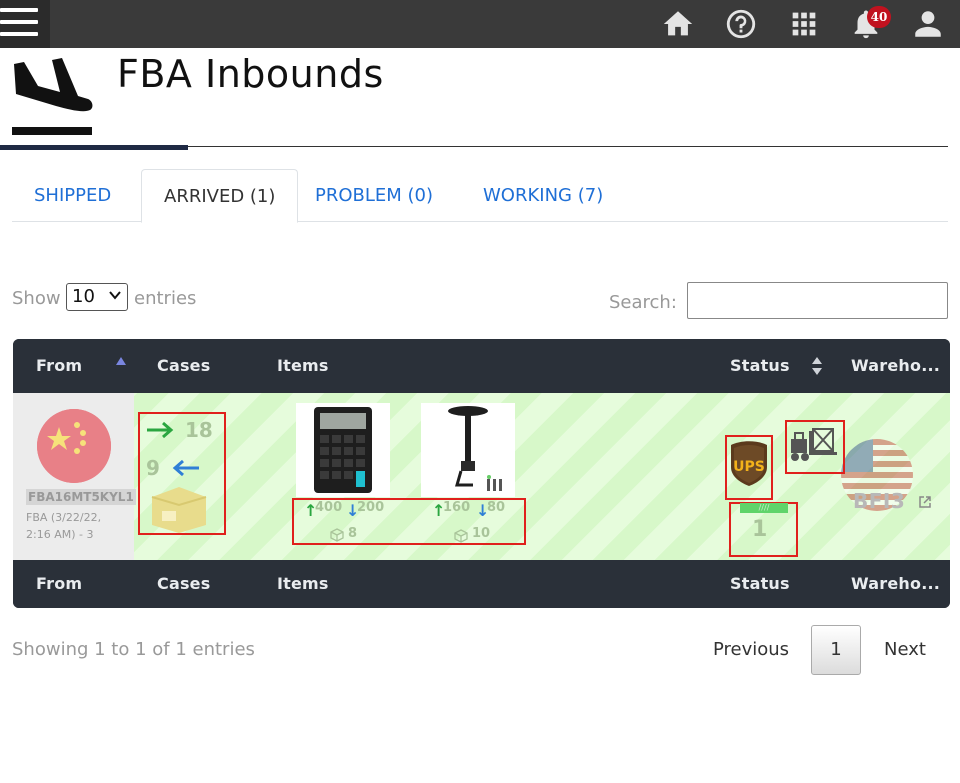  What do you see at coordinates (329, 507) in the screenshot?
I see `item-1-sent: 400` at bounding box center [329, 507].